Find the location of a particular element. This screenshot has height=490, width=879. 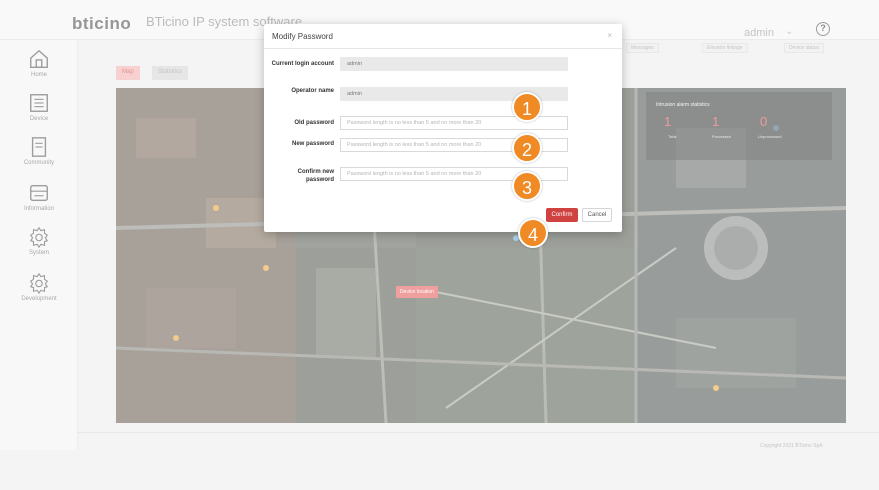

field-label-new-password: New password is located at coordinates (312, 144).